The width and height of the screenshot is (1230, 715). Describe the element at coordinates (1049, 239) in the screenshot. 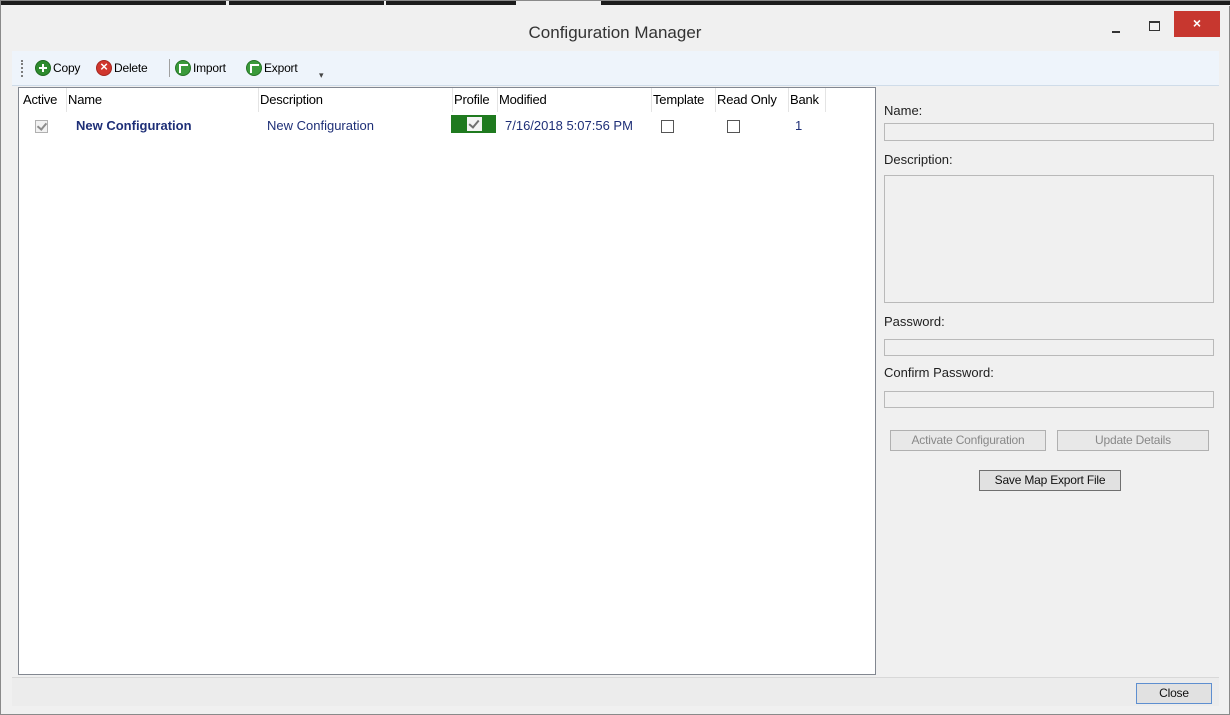

I see `description-field` at that location.